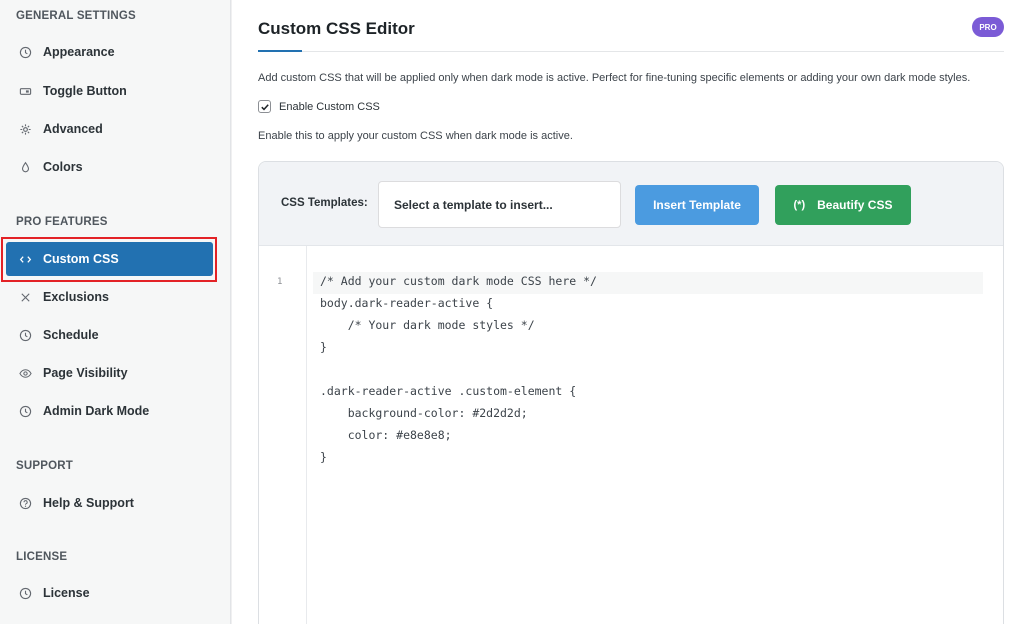 The image size is (1024, 624). Describe the element at coordinates (799, 205) in the screenshot. I see `beautify-icon: (*)` at that location.